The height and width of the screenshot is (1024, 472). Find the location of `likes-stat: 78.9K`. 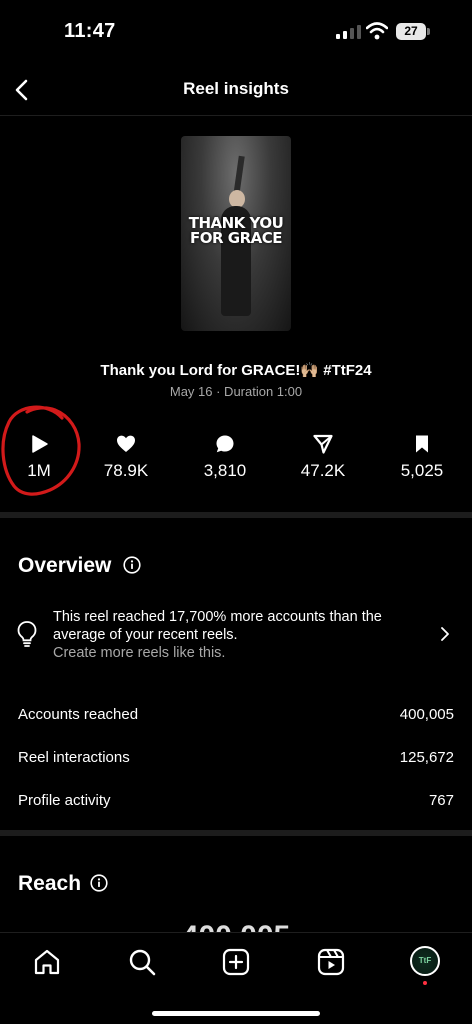

likes-stat: 78.9K is located at coordinates (126, 457).